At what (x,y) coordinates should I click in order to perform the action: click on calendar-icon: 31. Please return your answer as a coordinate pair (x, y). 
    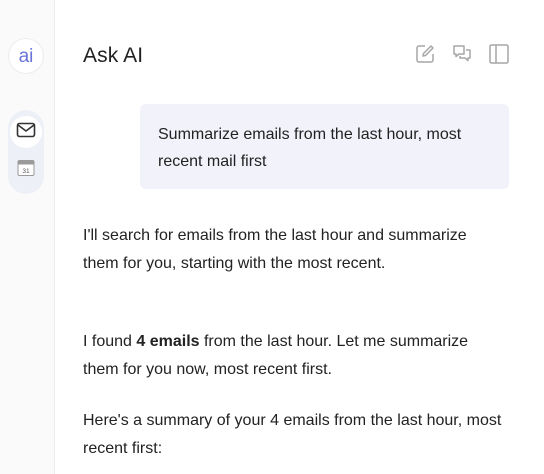
    Looking at the image, I should click on (26, 170).